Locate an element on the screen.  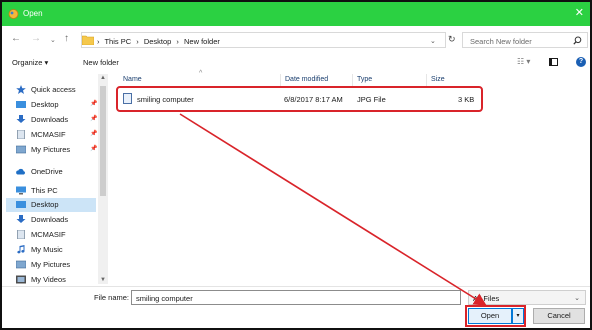
search-icon is located at coordinates (577, 40).